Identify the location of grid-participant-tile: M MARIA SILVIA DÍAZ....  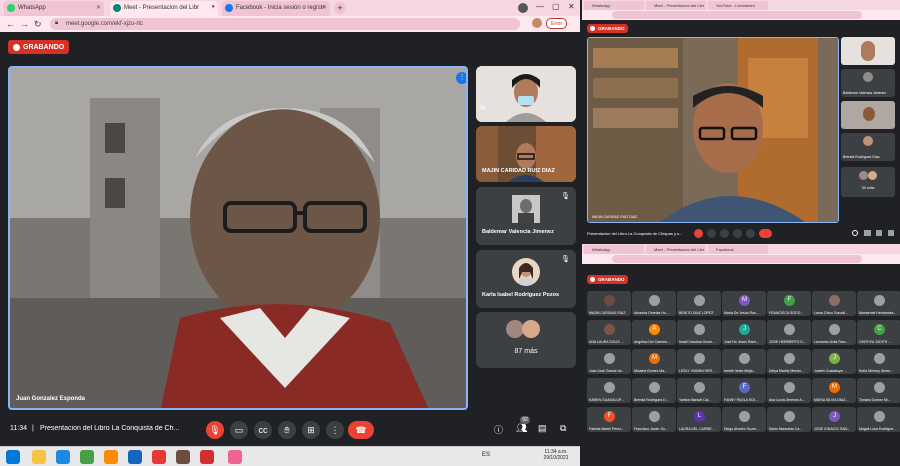
(834, 390).